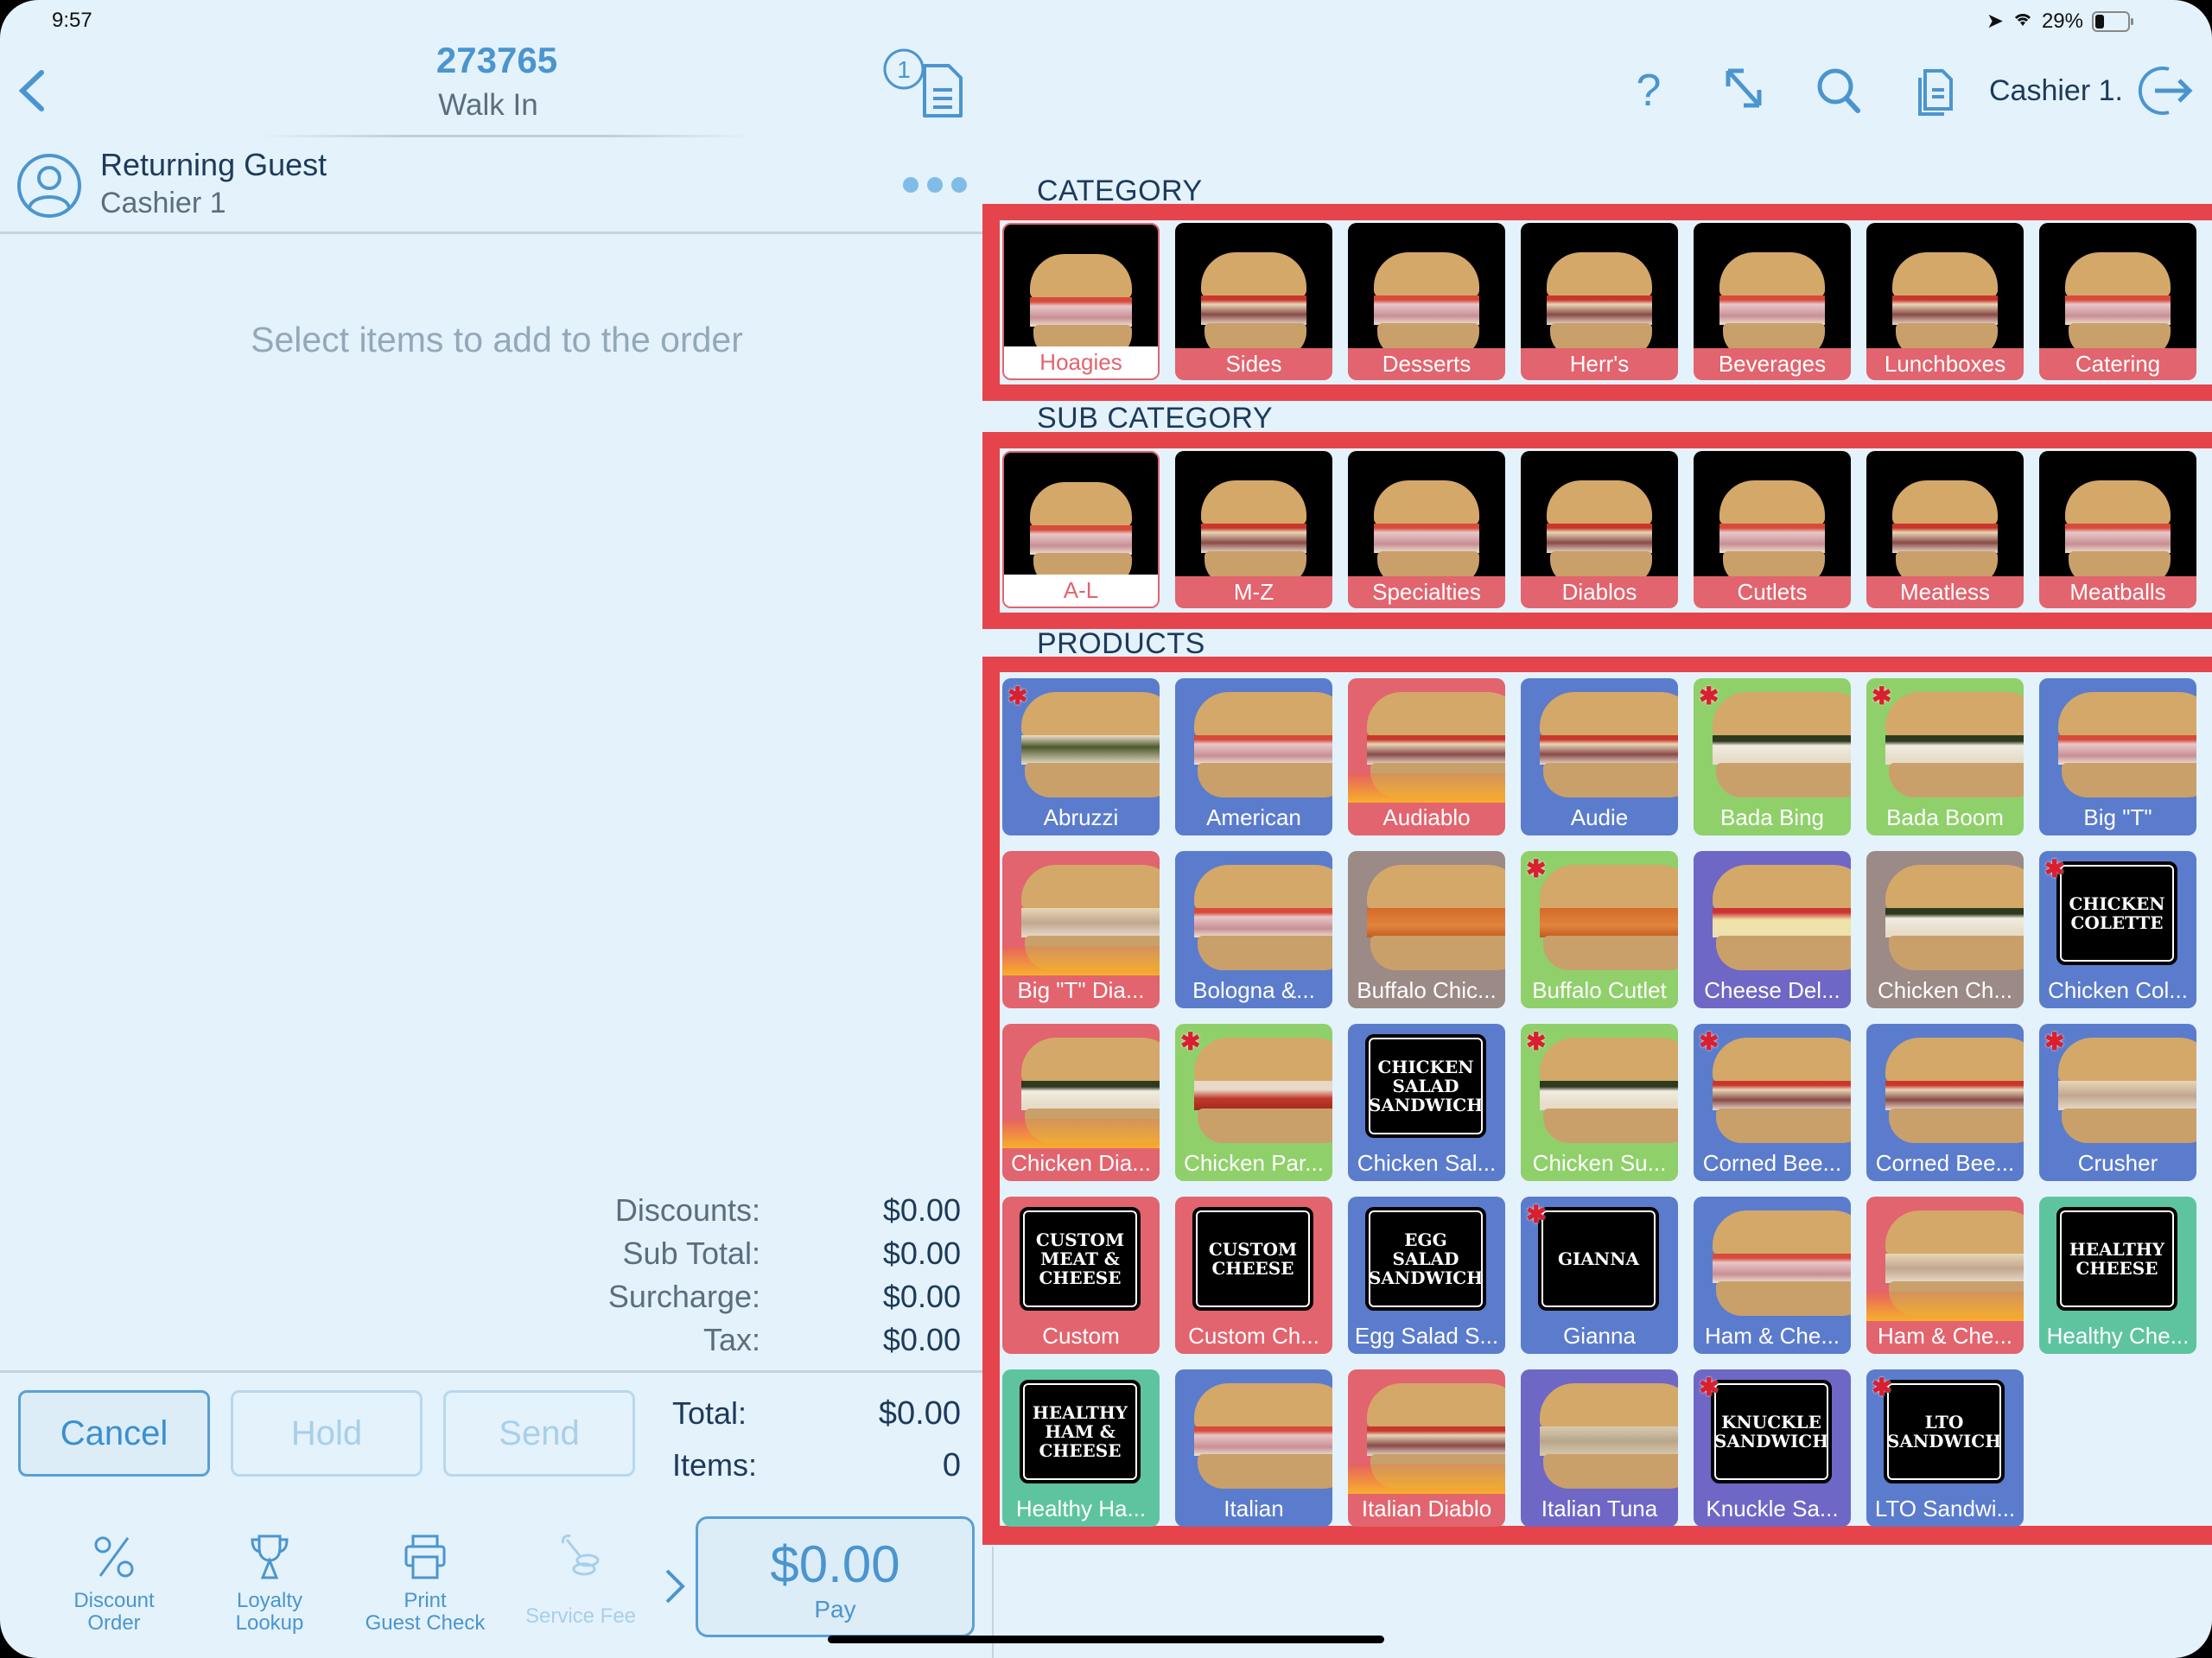 The image size is (2212, 1658). What do you see at coordinates (2117, 1102) in the screenshot?
I see `product-tile: ✱ Crusher` at bounding box center [2117, 1102].